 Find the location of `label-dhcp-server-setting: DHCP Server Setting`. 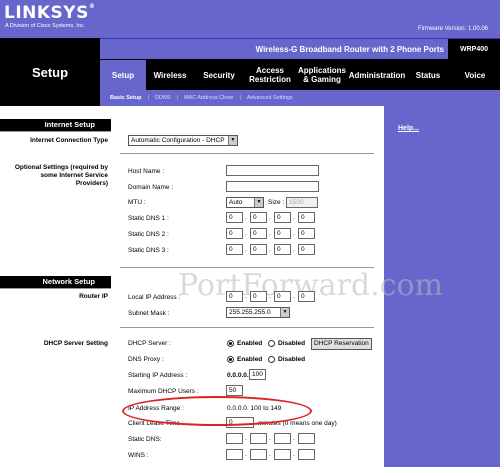

label-dhcp-server-setting: DHCP Server Setting is located at coordinates (75, 343).